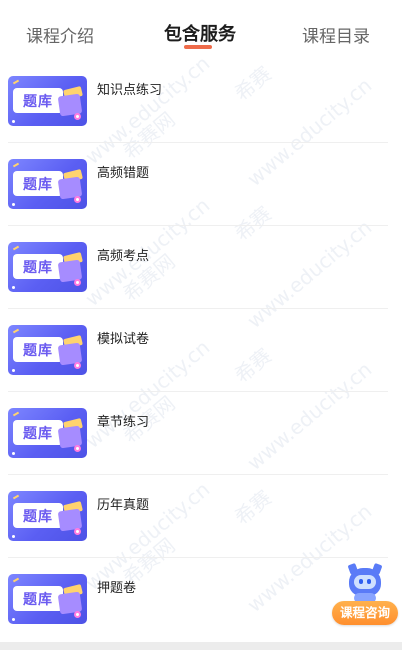  Describe the element at coordinates (201, 433) in the screenshot. I see `service-item-chapter-practice: 题库 章节练习` at that location.